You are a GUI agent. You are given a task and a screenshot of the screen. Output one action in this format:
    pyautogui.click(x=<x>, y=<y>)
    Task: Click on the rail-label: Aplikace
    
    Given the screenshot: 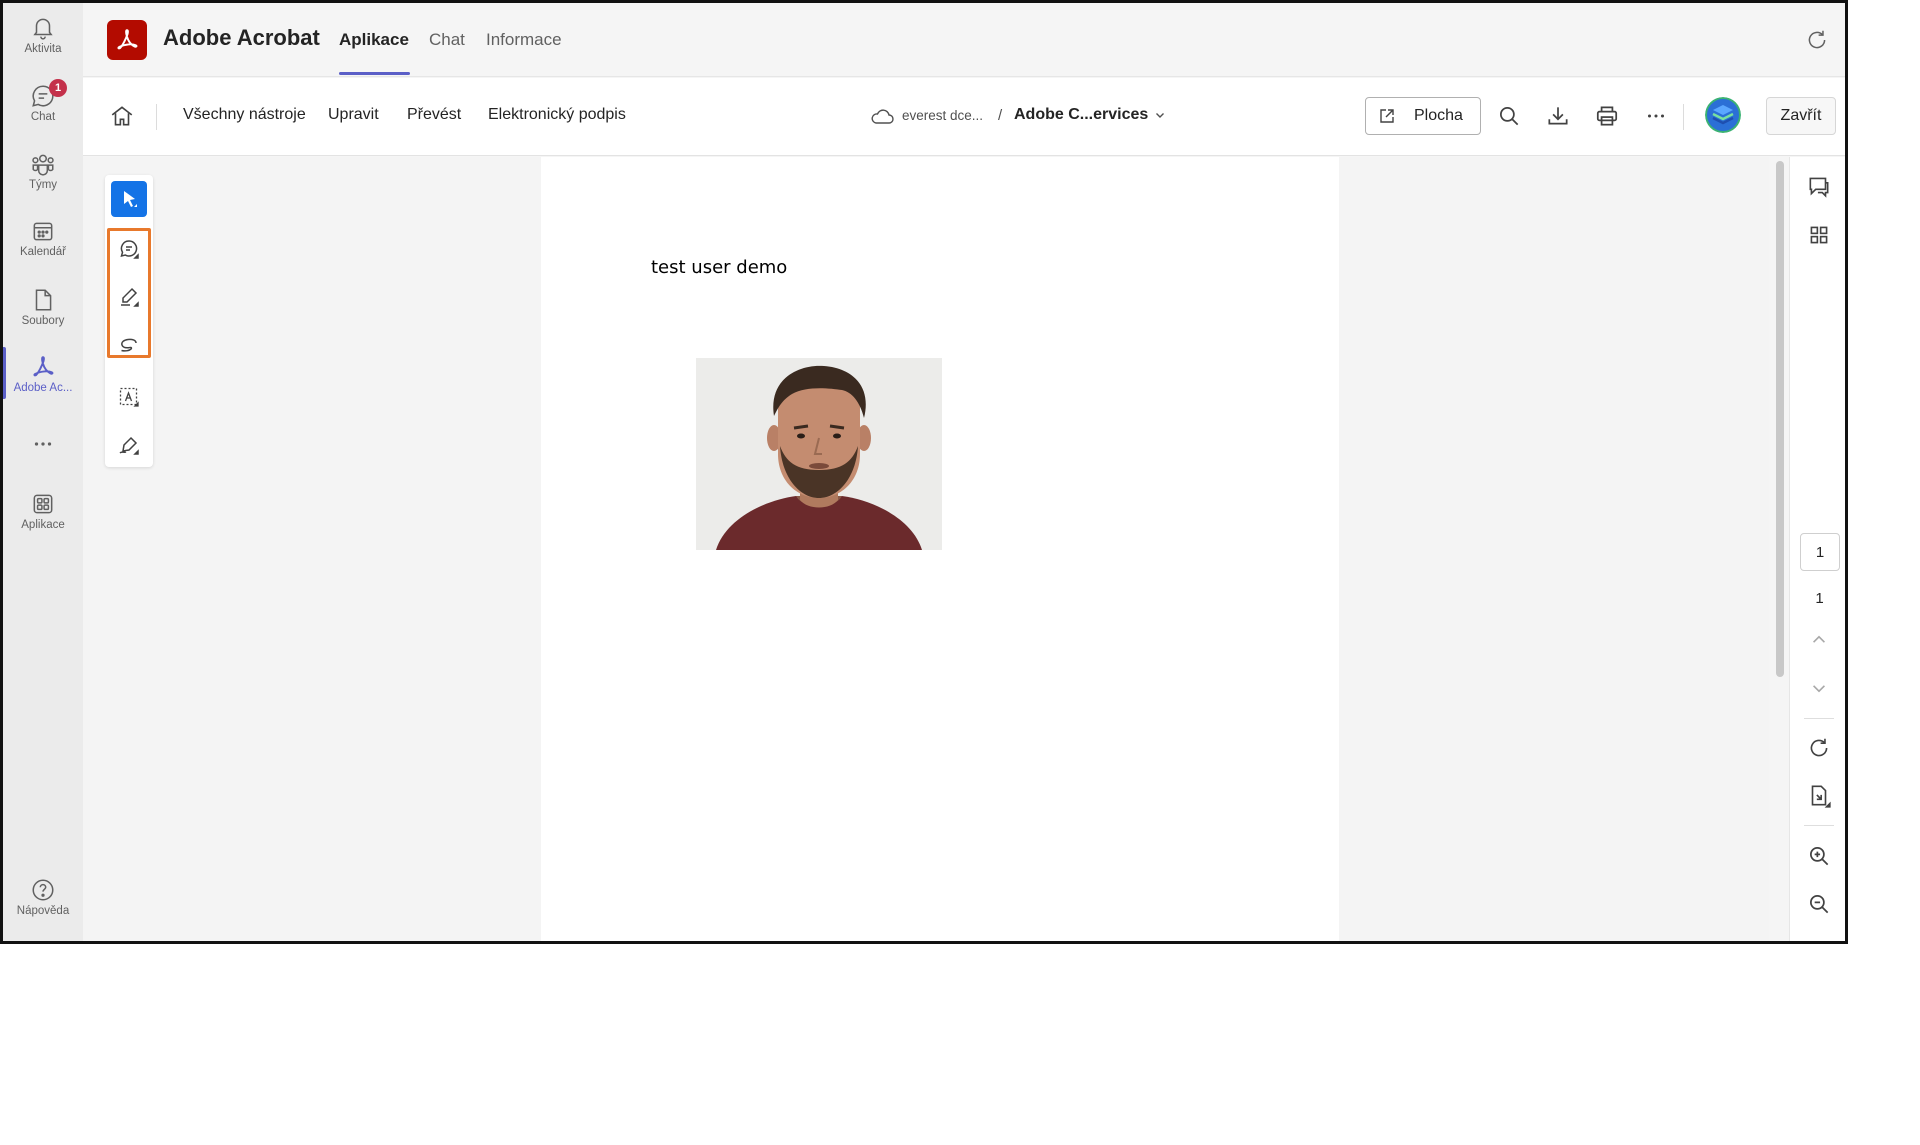 What is the action you would take?
    pyautogui.click(x=43, y=525)
    